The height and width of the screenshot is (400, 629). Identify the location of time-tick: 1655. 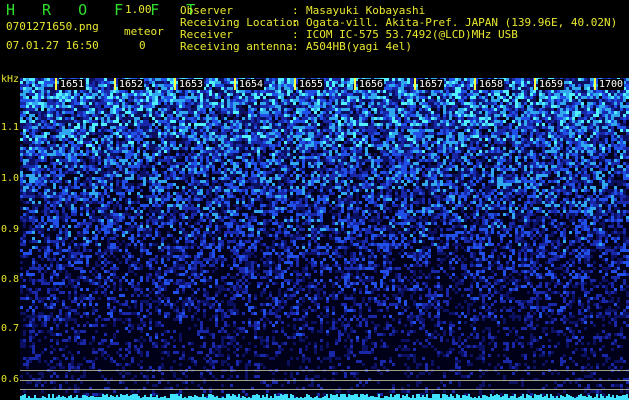
(311, 84).